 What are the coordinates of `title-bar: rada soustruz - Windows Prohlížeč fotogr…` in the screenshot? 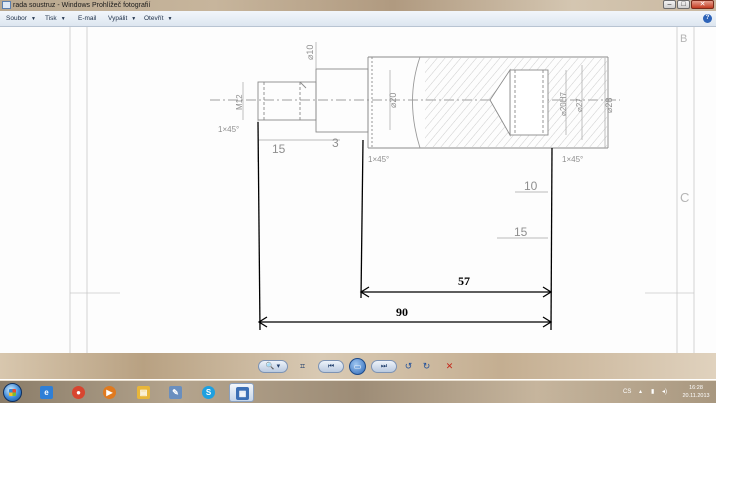 It's located at (358, 5).